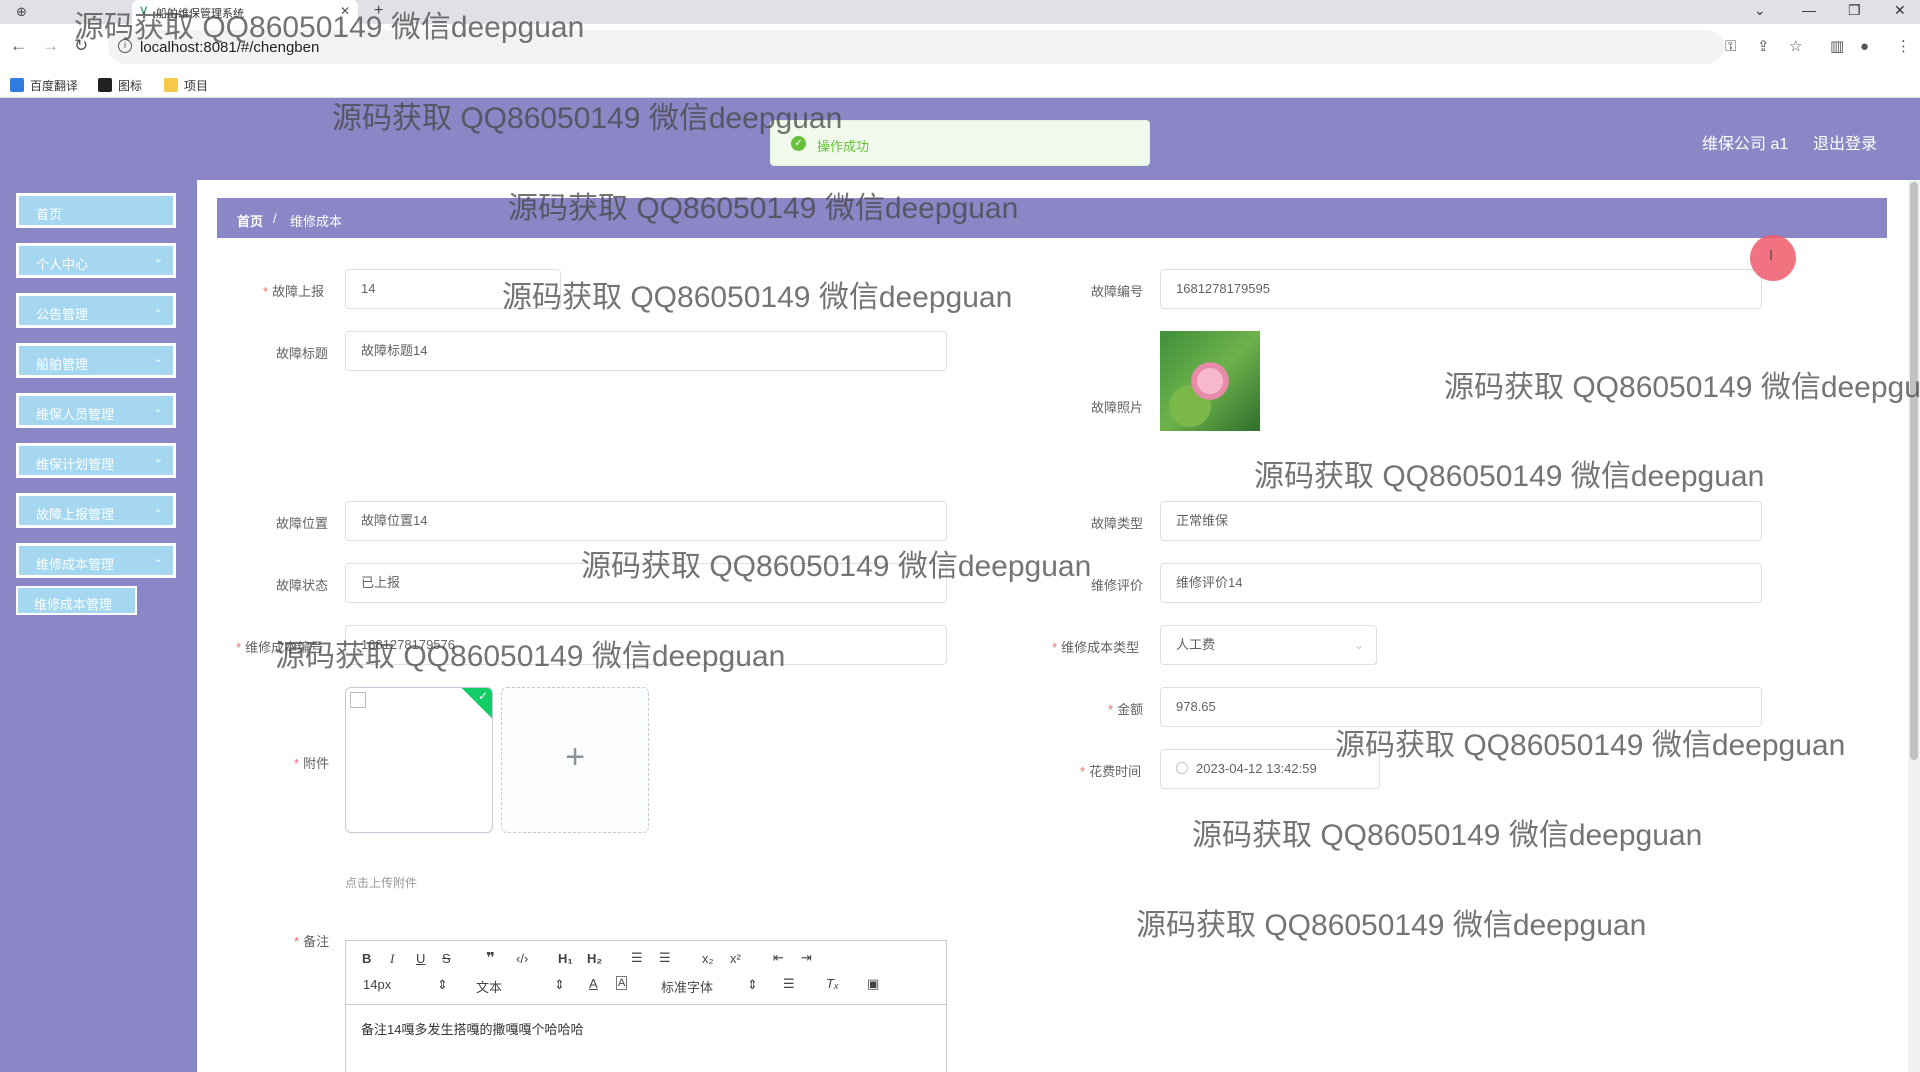 This screenshot has height=1072, width=1920. I want to click on tab-close-icon: ✕, so click(345, 11).